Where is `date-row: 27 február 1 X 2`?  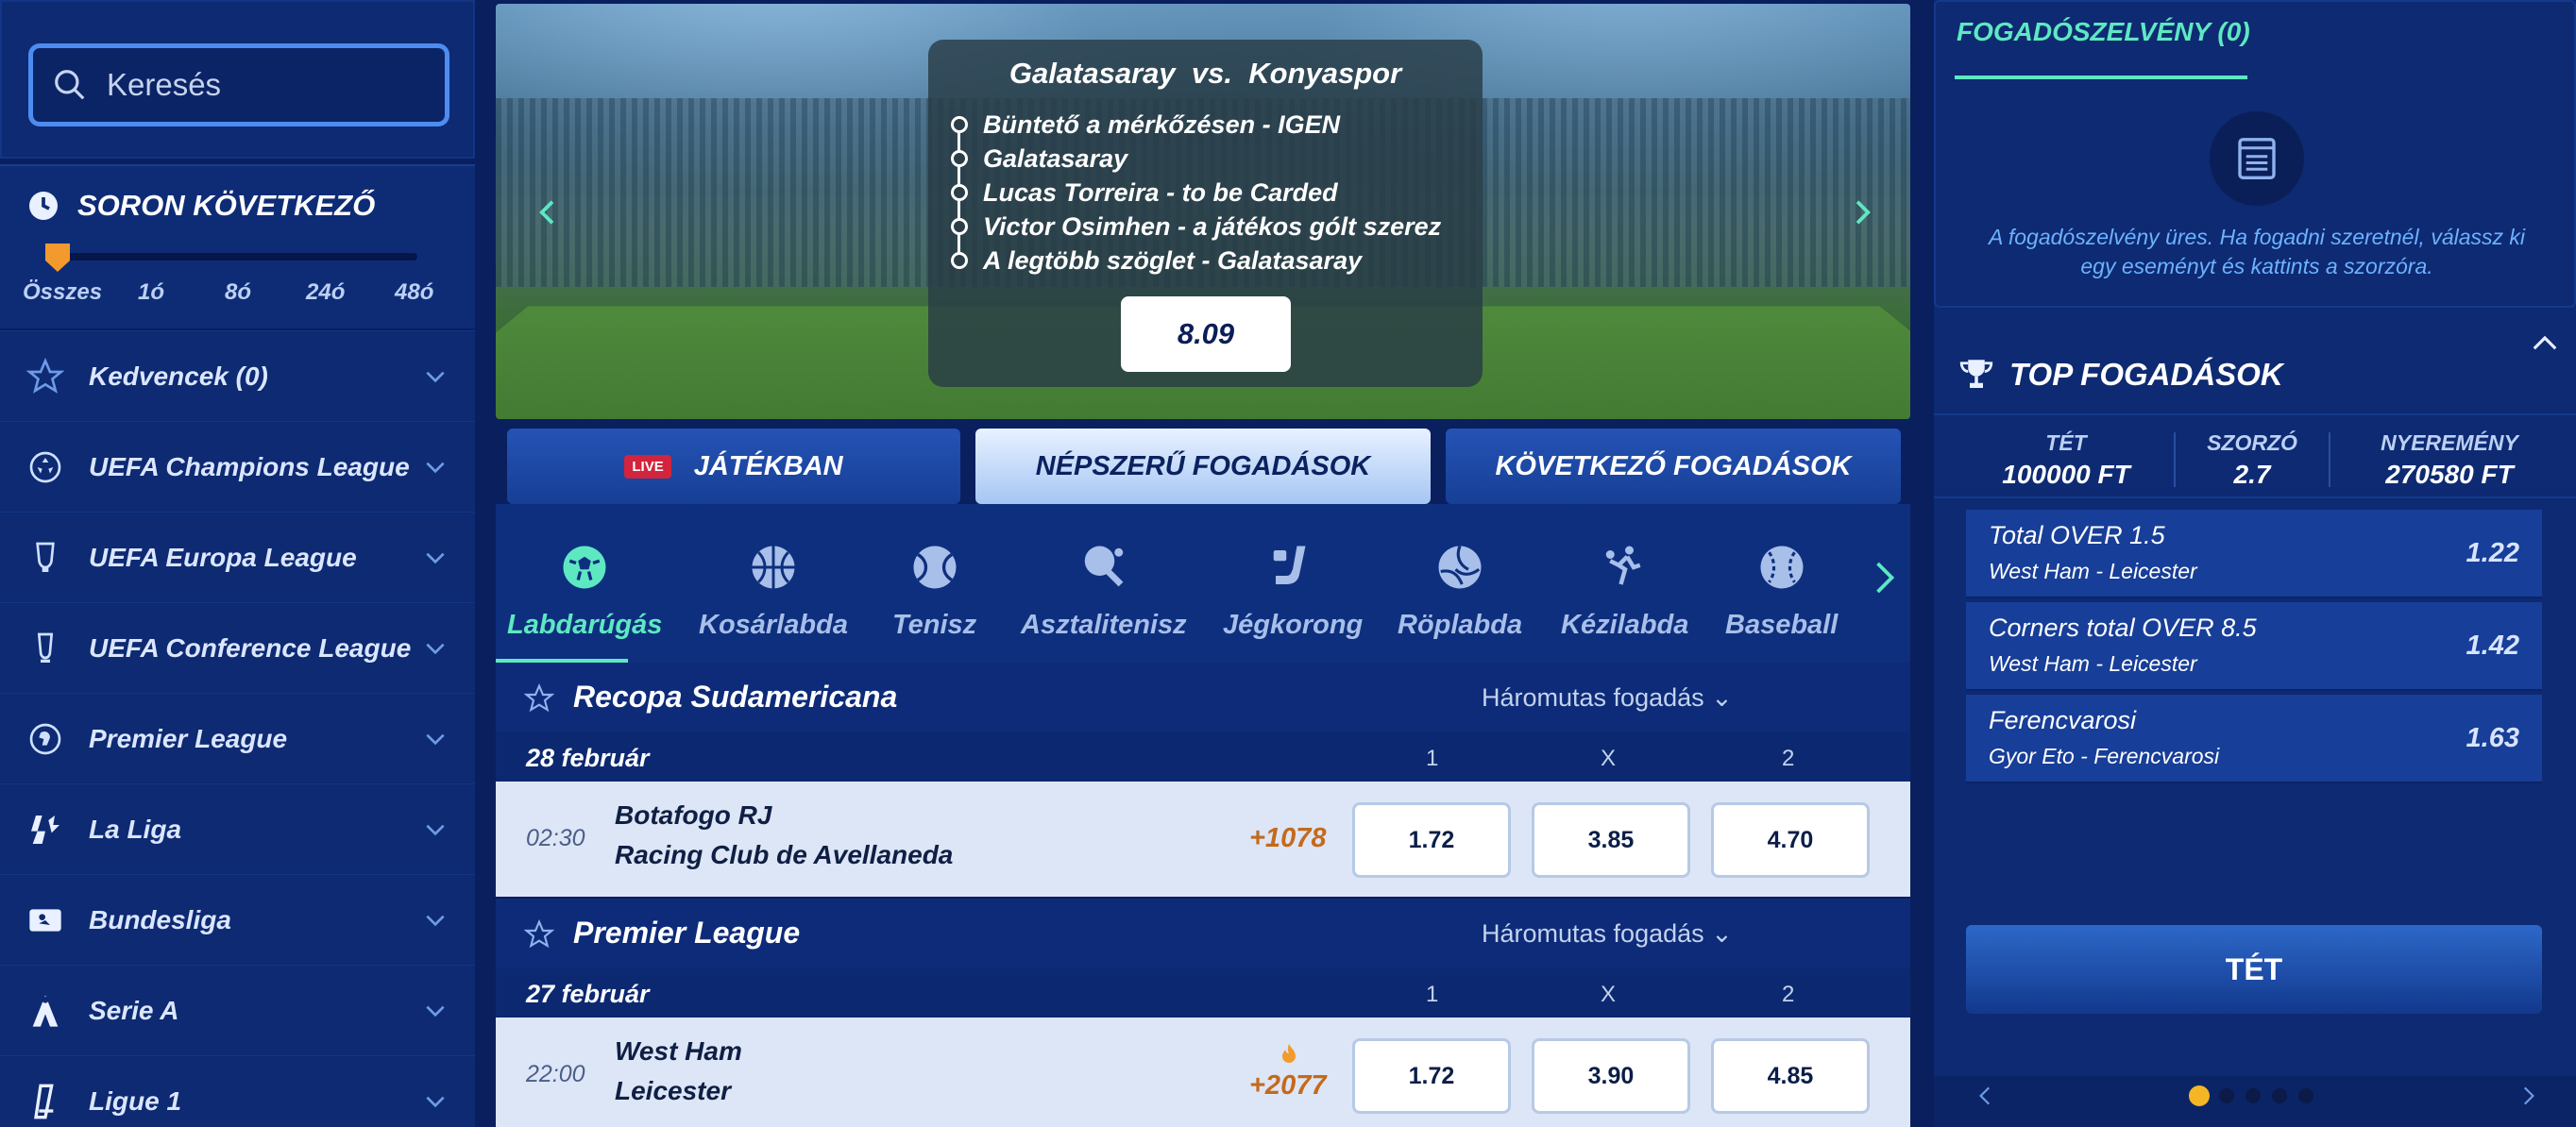 date-row: 27 február 1 X 2 is located at coordinates (1203, 994).